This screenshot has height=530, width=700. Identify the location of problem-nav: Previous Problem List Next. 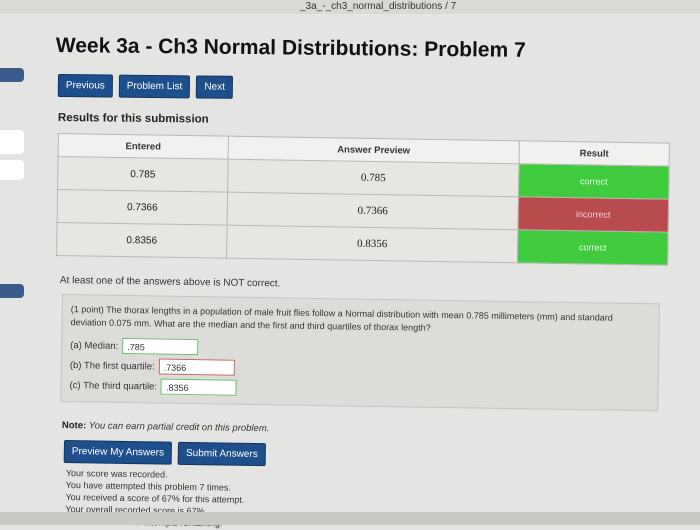
(145, 86).